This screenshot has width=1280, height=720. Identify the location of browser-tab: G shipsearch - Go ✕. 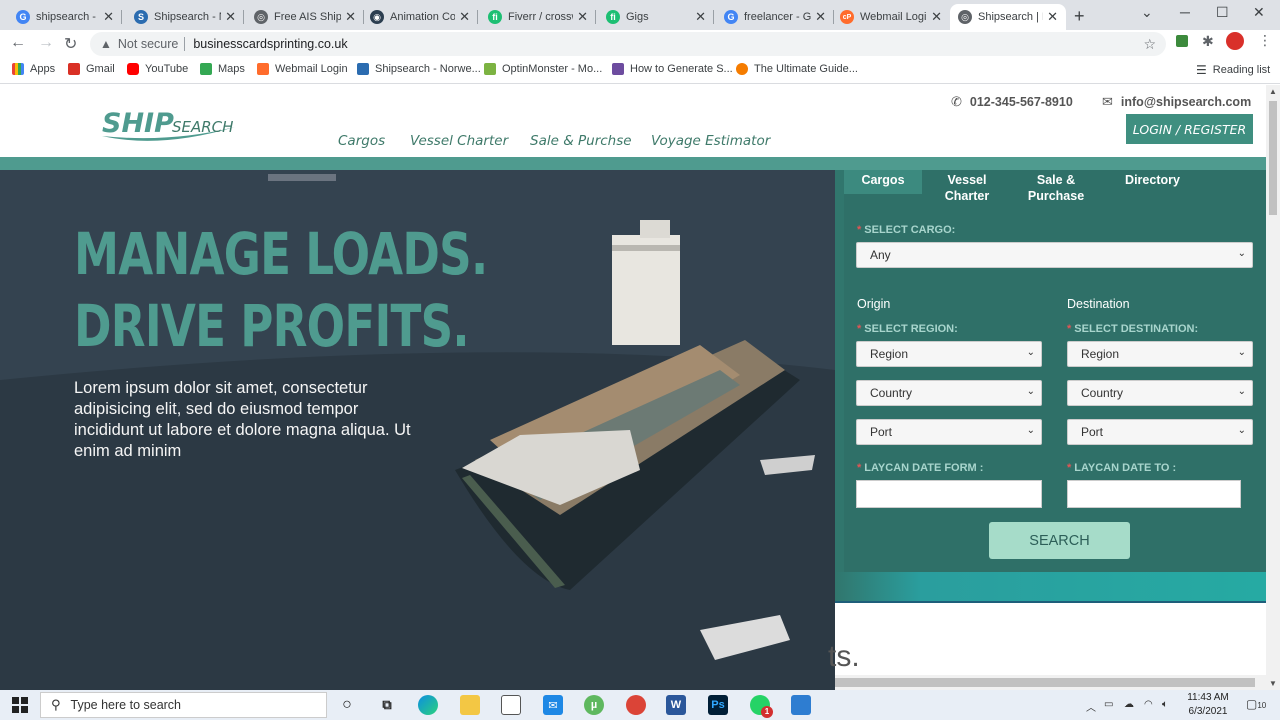
(65, 17).